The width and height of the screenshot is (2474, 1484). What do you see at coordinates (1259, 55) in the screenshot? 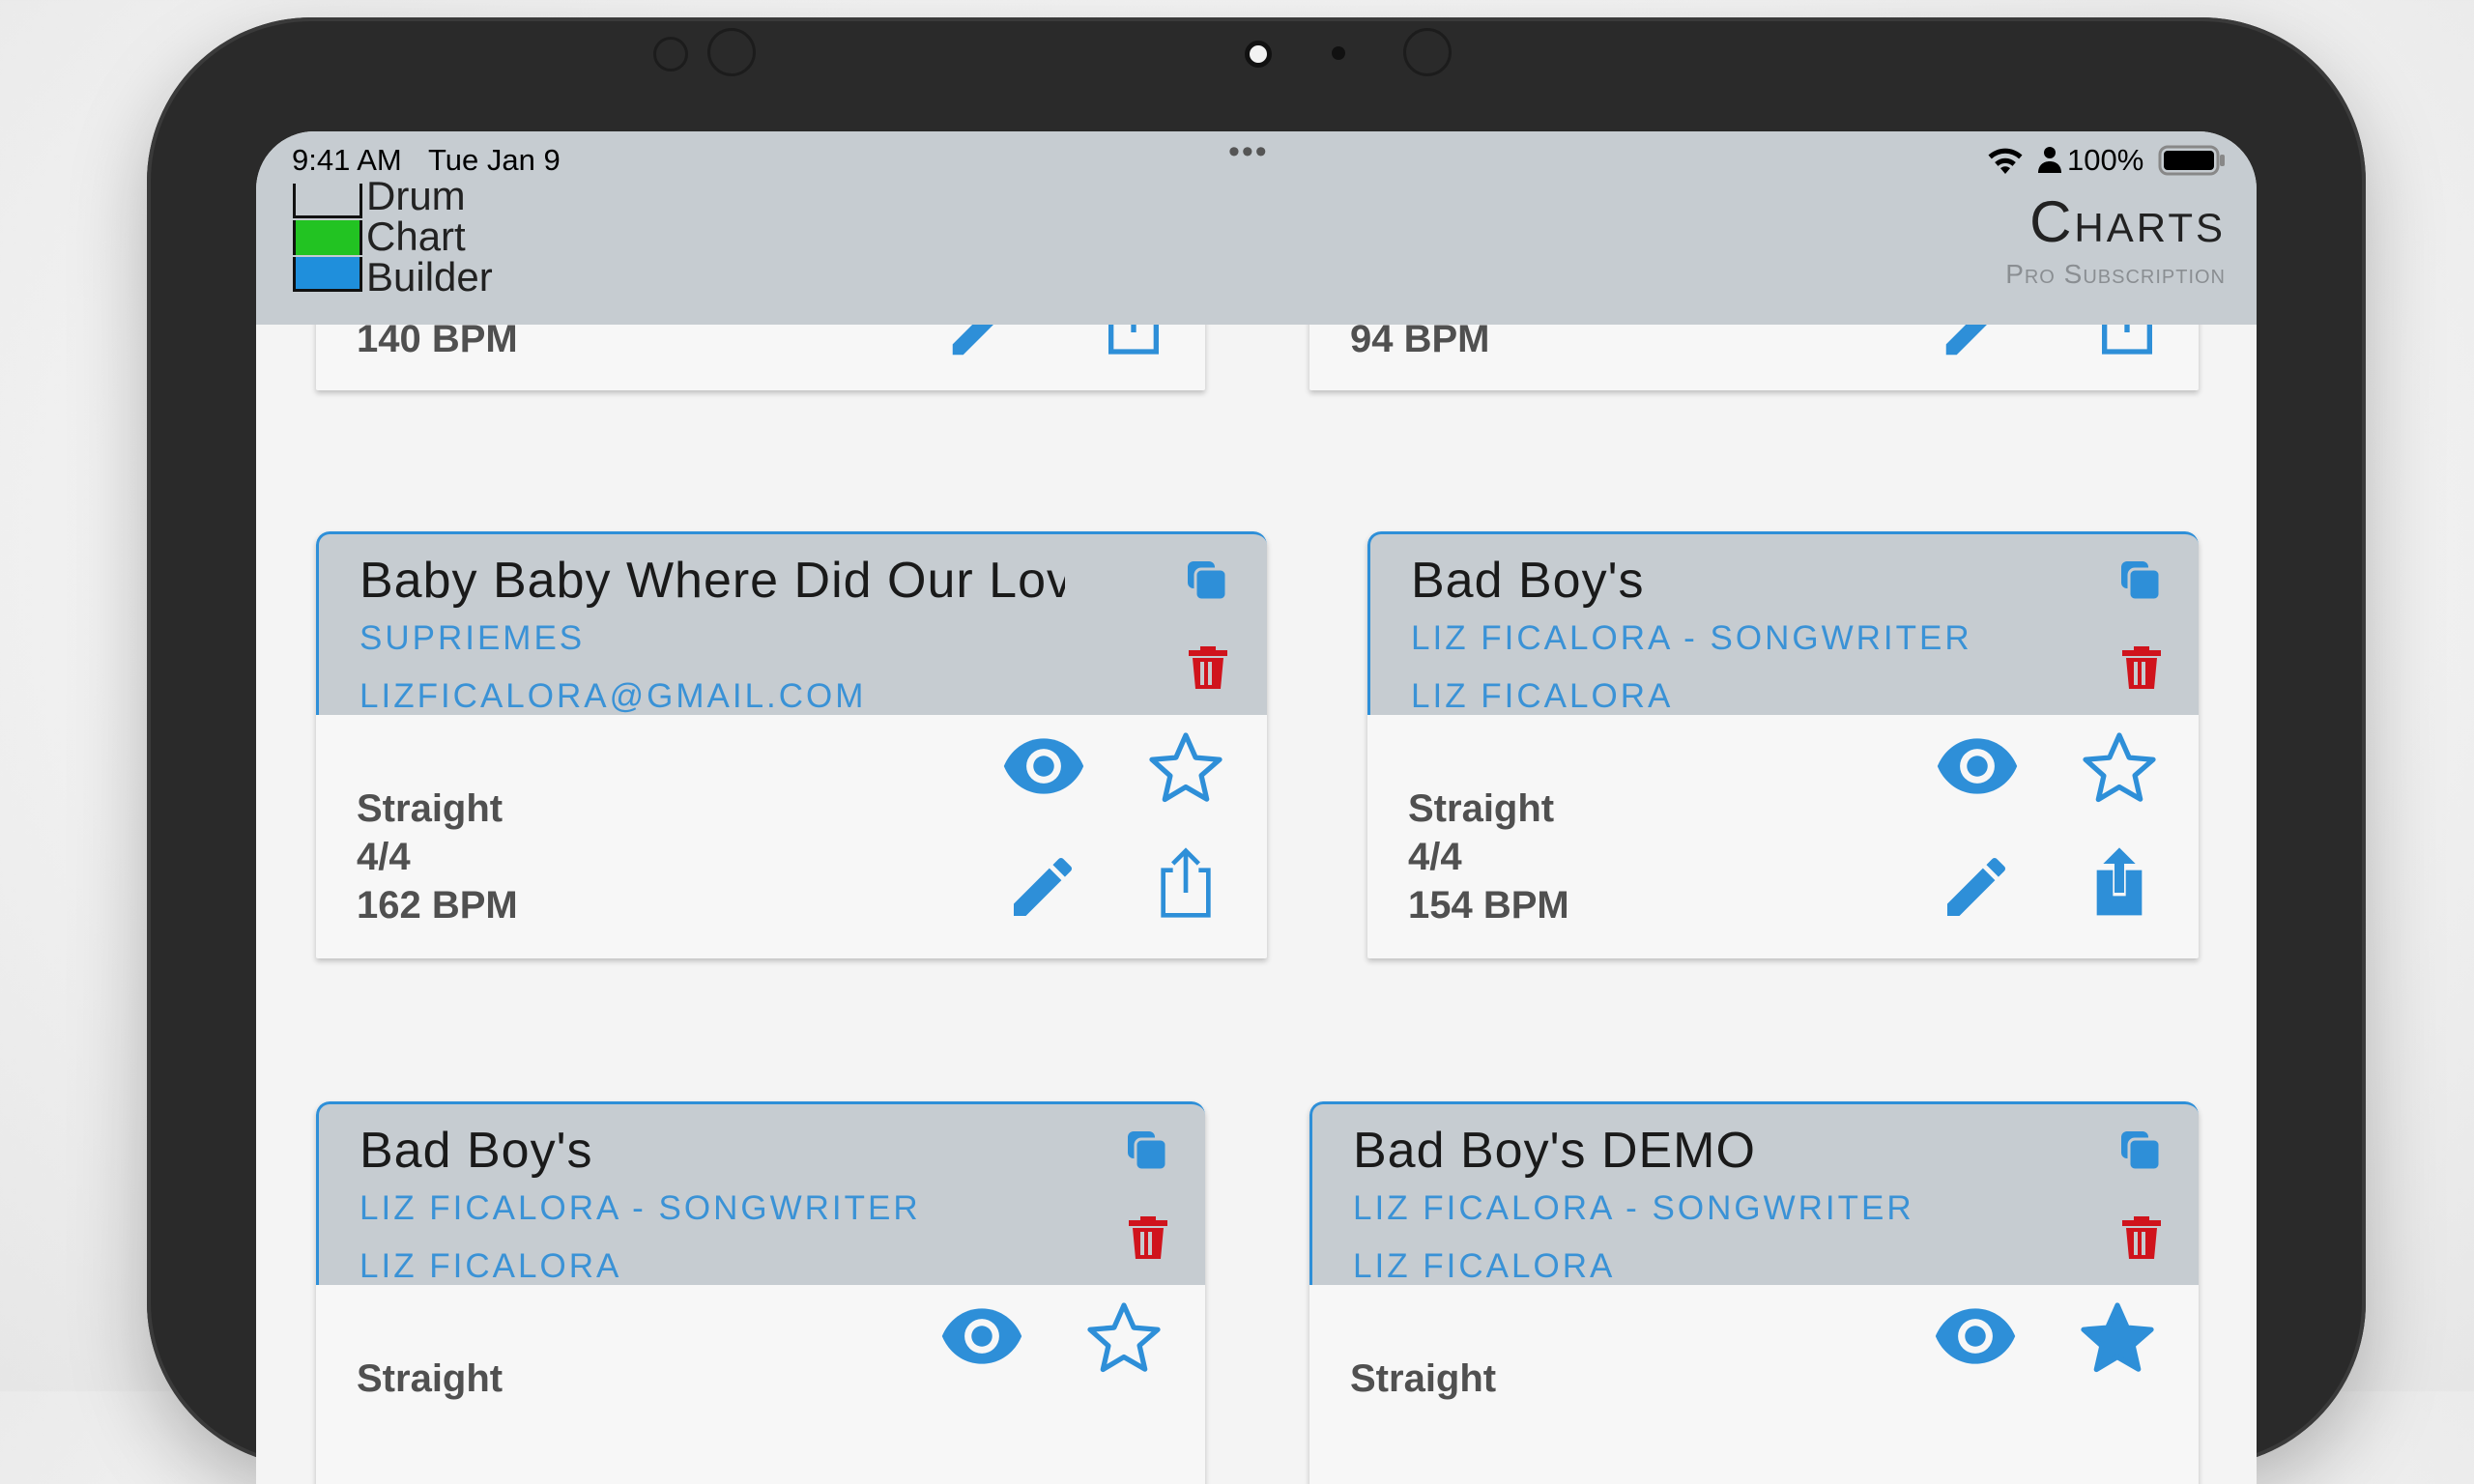
I see `camera-lens` at bounding box center [1259, 55].